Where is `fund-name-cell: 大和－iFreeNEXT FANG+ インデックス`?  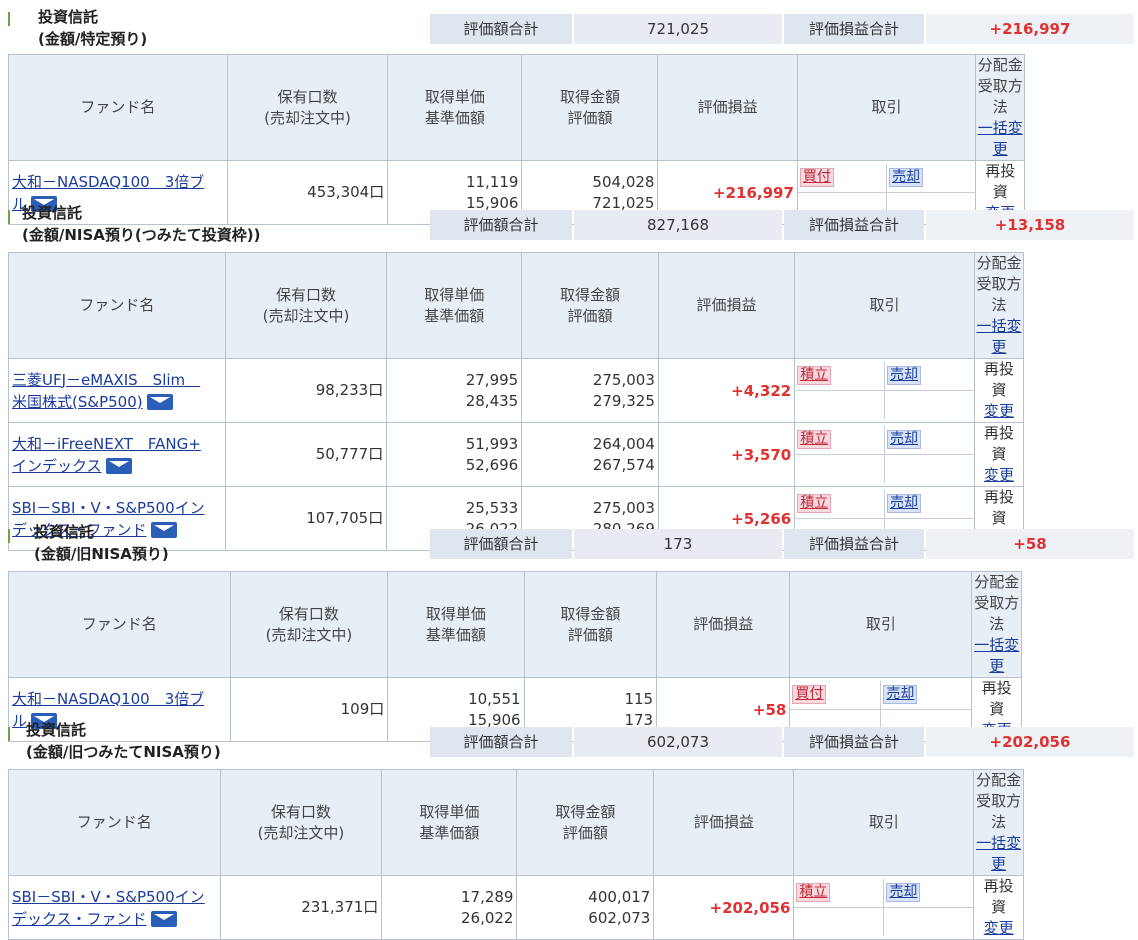
fund-name-cell: 大和－iFreeNEXT FANG+ インデックス is located at coordinates (117, 454).